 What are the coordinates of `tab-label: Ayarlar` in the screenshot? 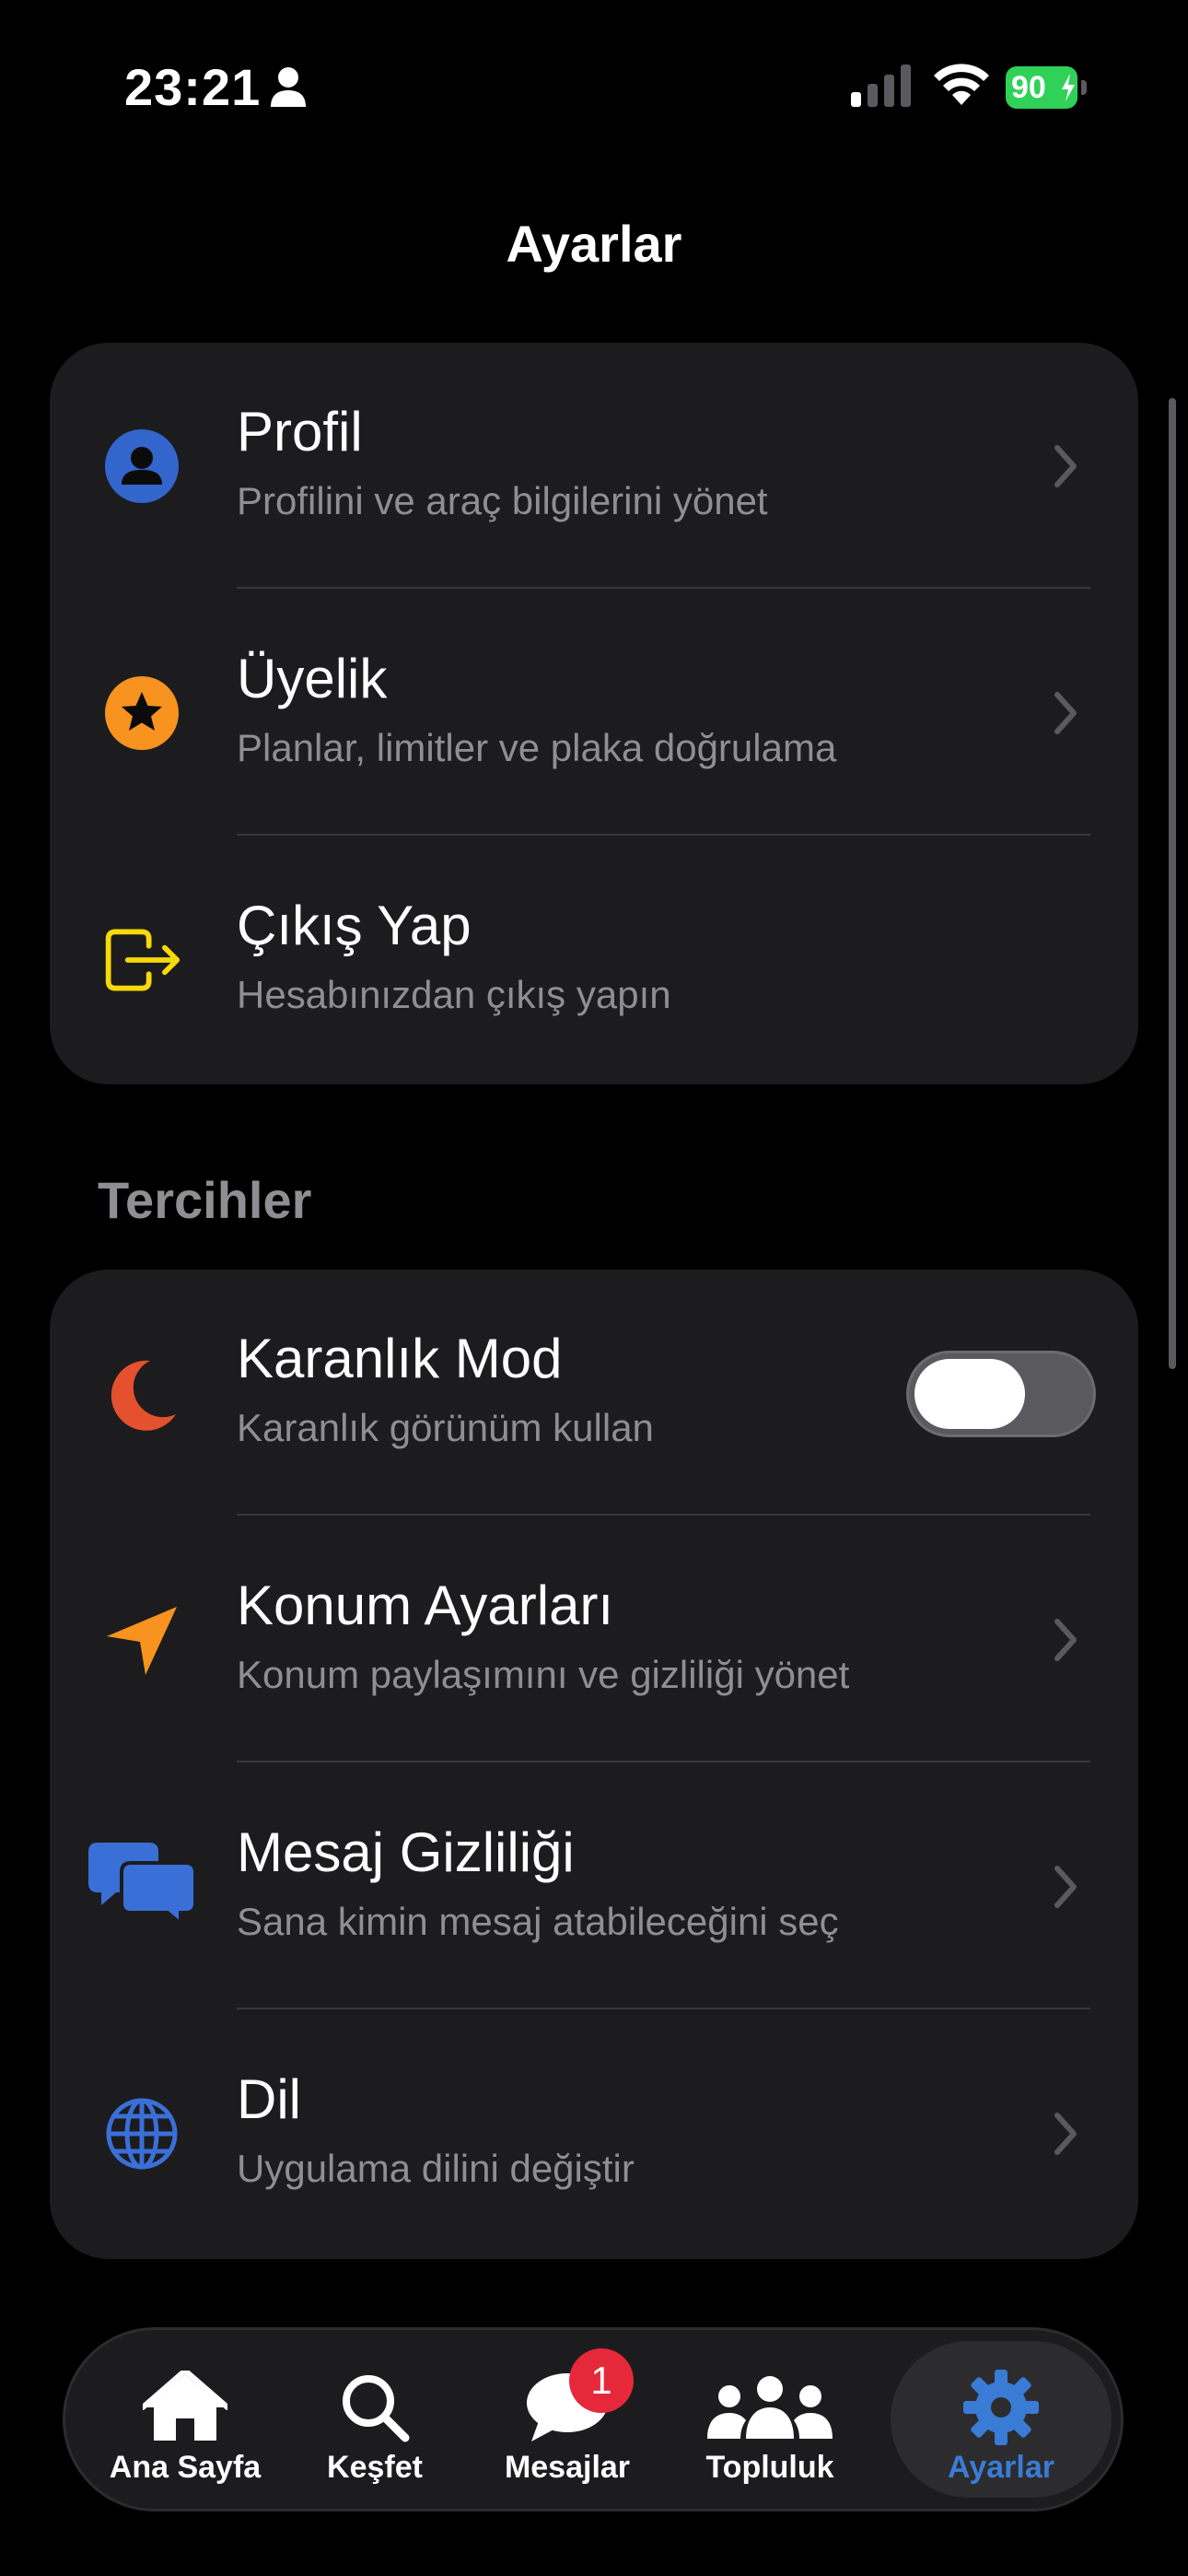 It's located at (1001, 2467).